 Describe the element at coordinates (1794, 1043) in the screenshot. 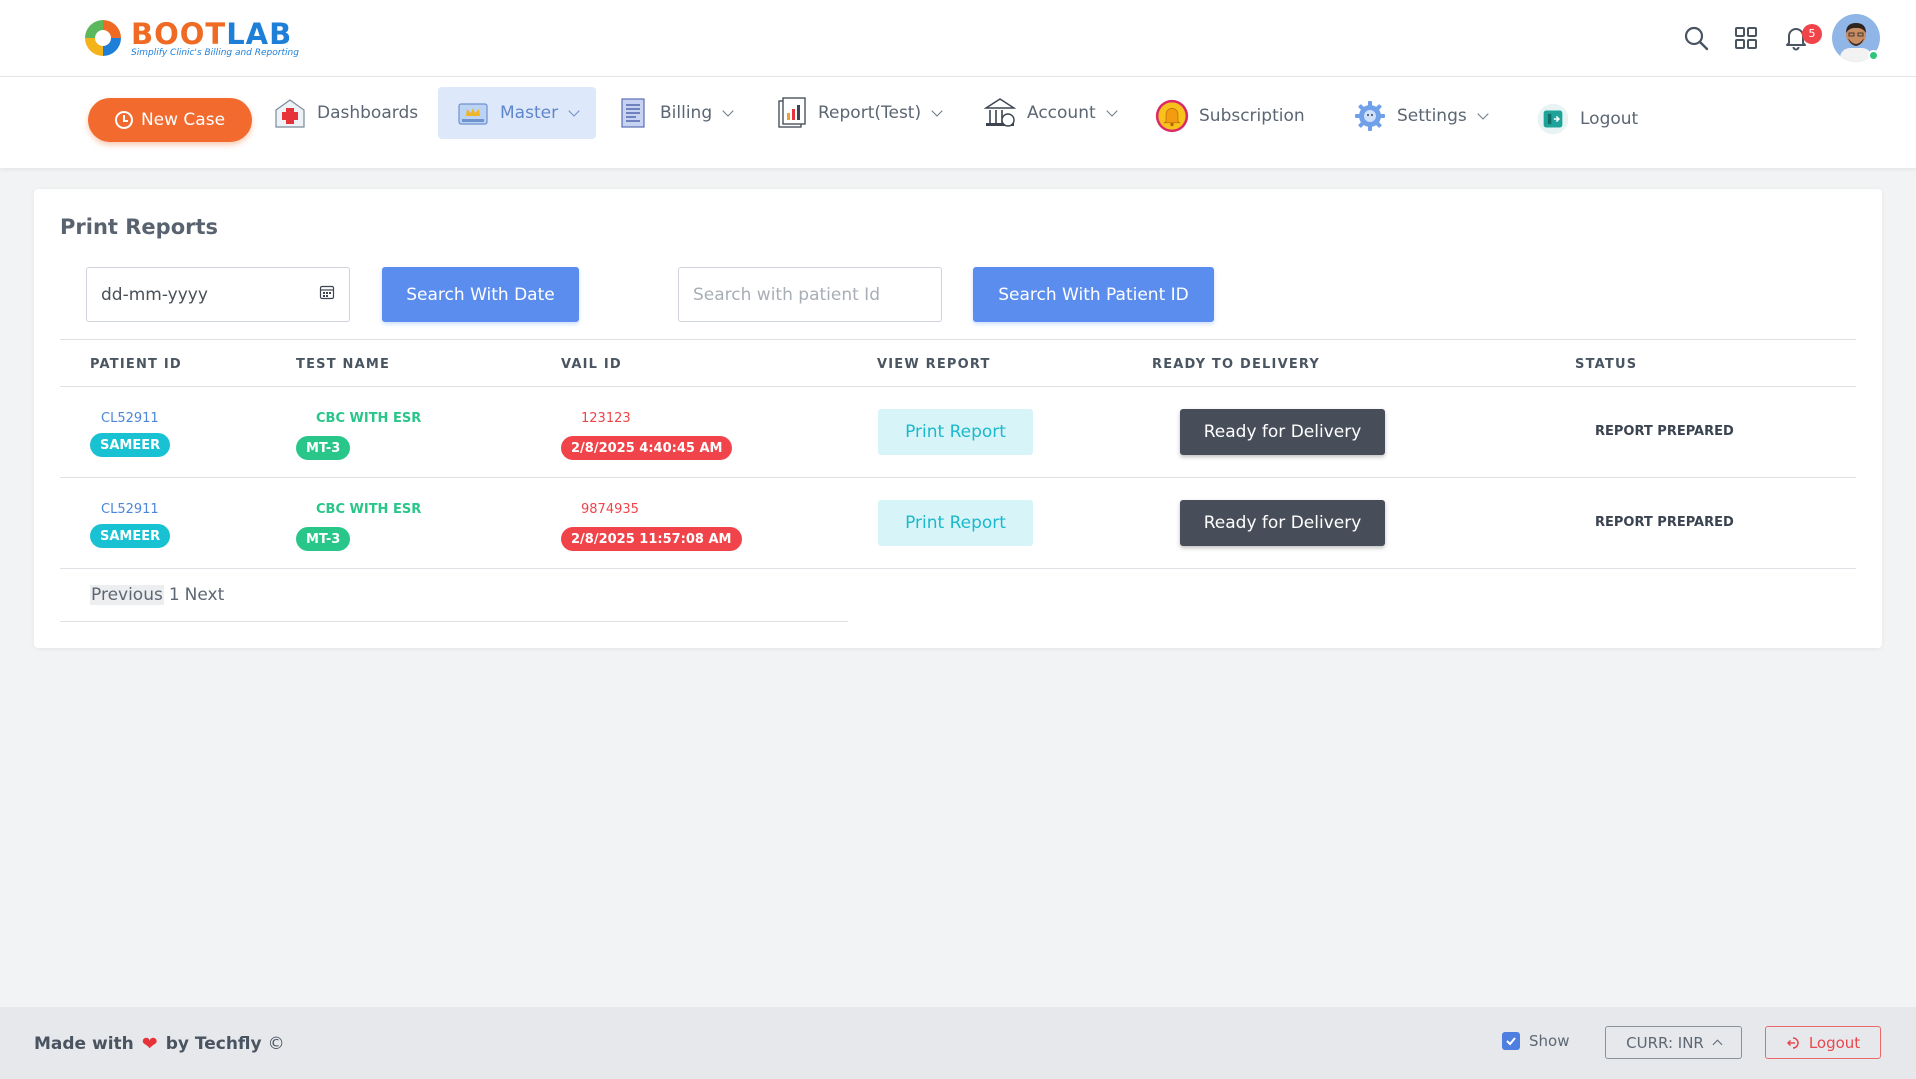

I see `logout-arrow-icon` at that location.